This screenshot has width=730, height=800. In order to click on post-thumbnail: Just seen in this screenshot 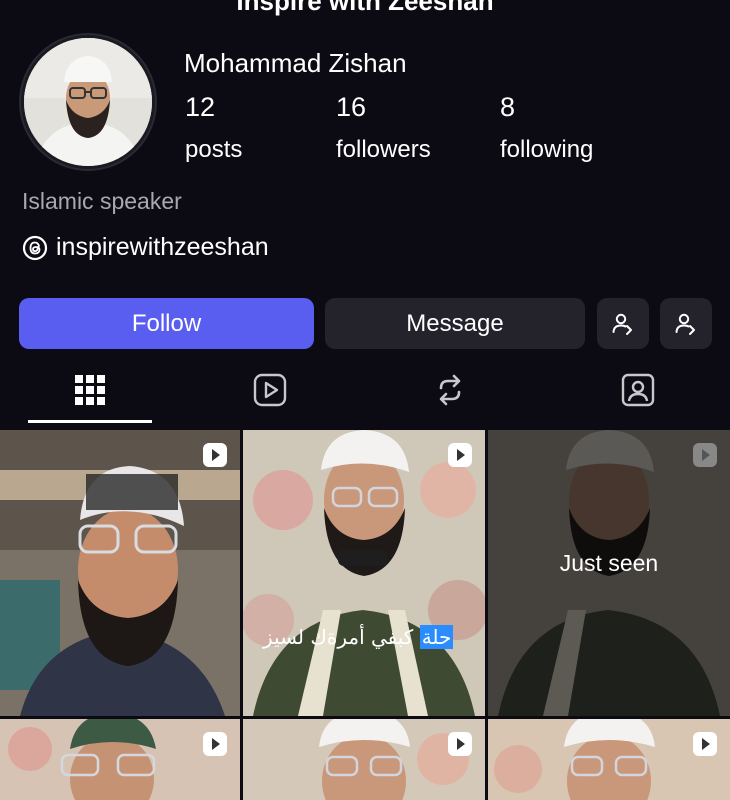, I will do `click(609, 573)`.